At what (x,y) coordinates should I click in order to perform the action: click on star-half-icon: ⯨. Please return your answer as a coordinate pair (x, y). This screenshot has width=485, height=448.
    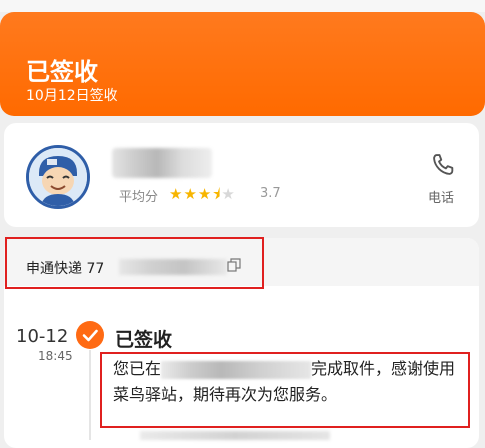
    Looking at the image, I should click on (217, 194).